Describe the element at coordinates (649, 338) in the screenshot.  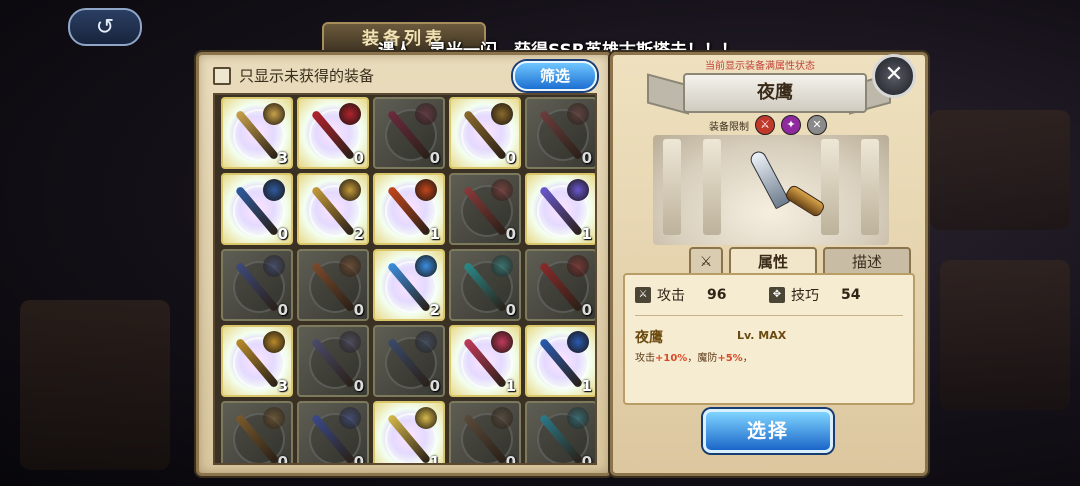
I see `skill-name: 夜鹰` at that location.